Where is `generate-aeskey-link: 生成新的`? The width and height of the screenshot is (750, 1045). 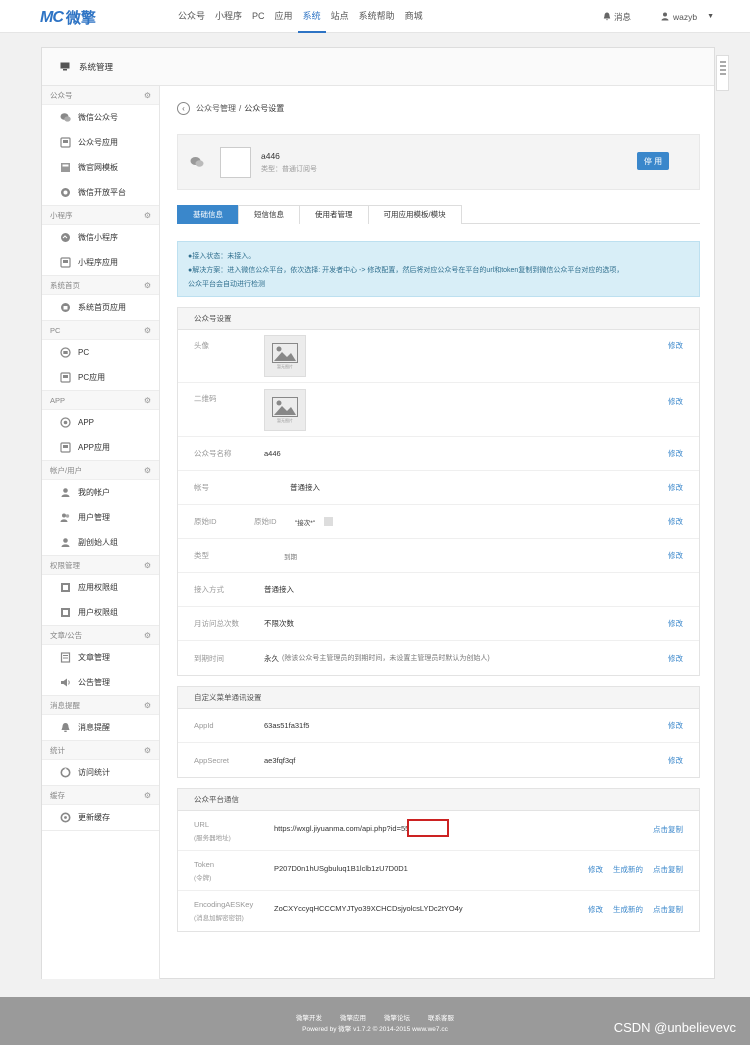 generate-aeskey-link: 生成新的 is located at coordinates (628, 909).